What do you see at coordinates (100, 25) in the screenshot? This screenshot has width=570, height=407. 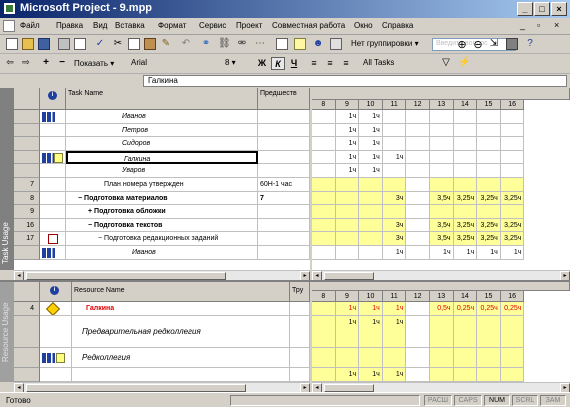 I see `menu-view: Вид` at bounding box center [100, 25].